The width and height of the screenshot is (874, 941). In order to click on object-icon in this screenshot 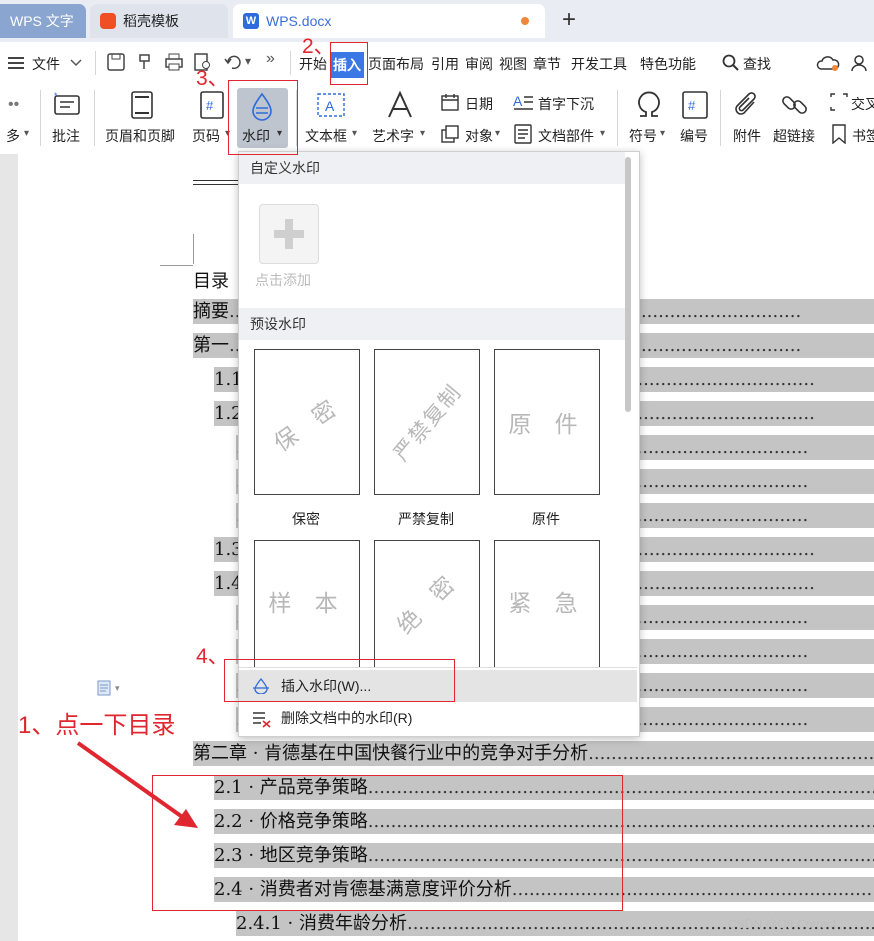, I will do `click(450, 134)`.